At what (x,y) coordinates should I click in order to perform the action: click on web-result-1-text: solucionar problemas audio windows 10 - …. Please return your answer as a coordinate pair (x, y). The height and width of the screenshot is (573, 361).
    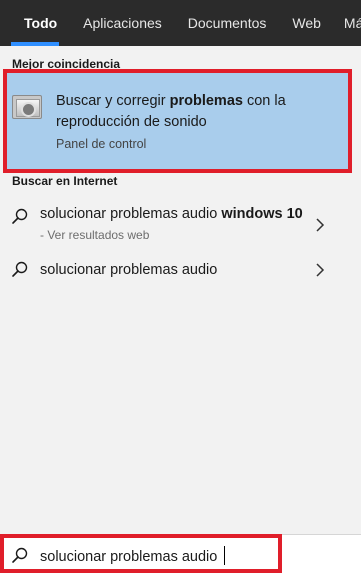
    Looking at the image, I should click on (175, 225).